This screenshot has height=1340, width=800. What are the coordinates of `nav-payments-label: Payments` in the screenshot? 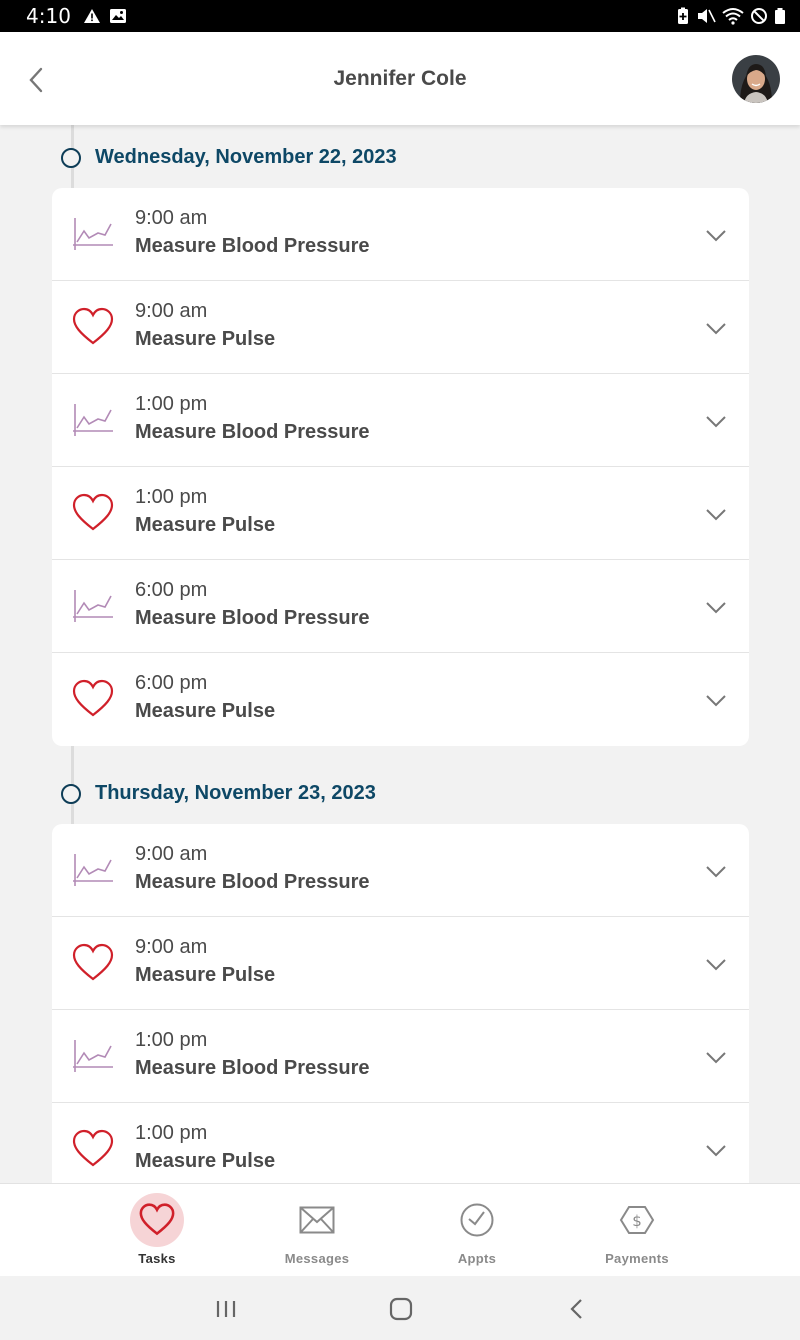 It's located at (637, 1258).